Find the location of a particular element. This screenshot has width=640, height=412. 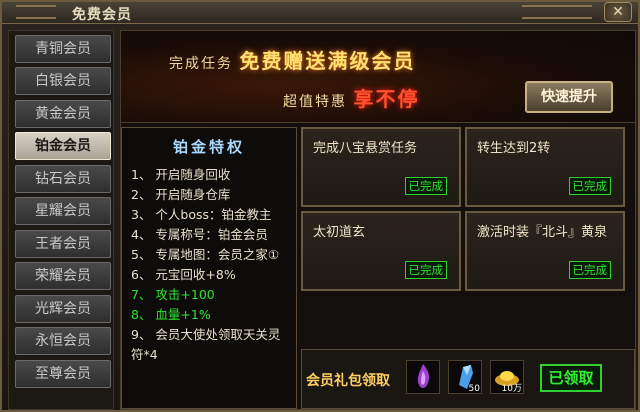

task-card: 完成八宝悬赏任务 已完成 is located at coordinates (381, 167).